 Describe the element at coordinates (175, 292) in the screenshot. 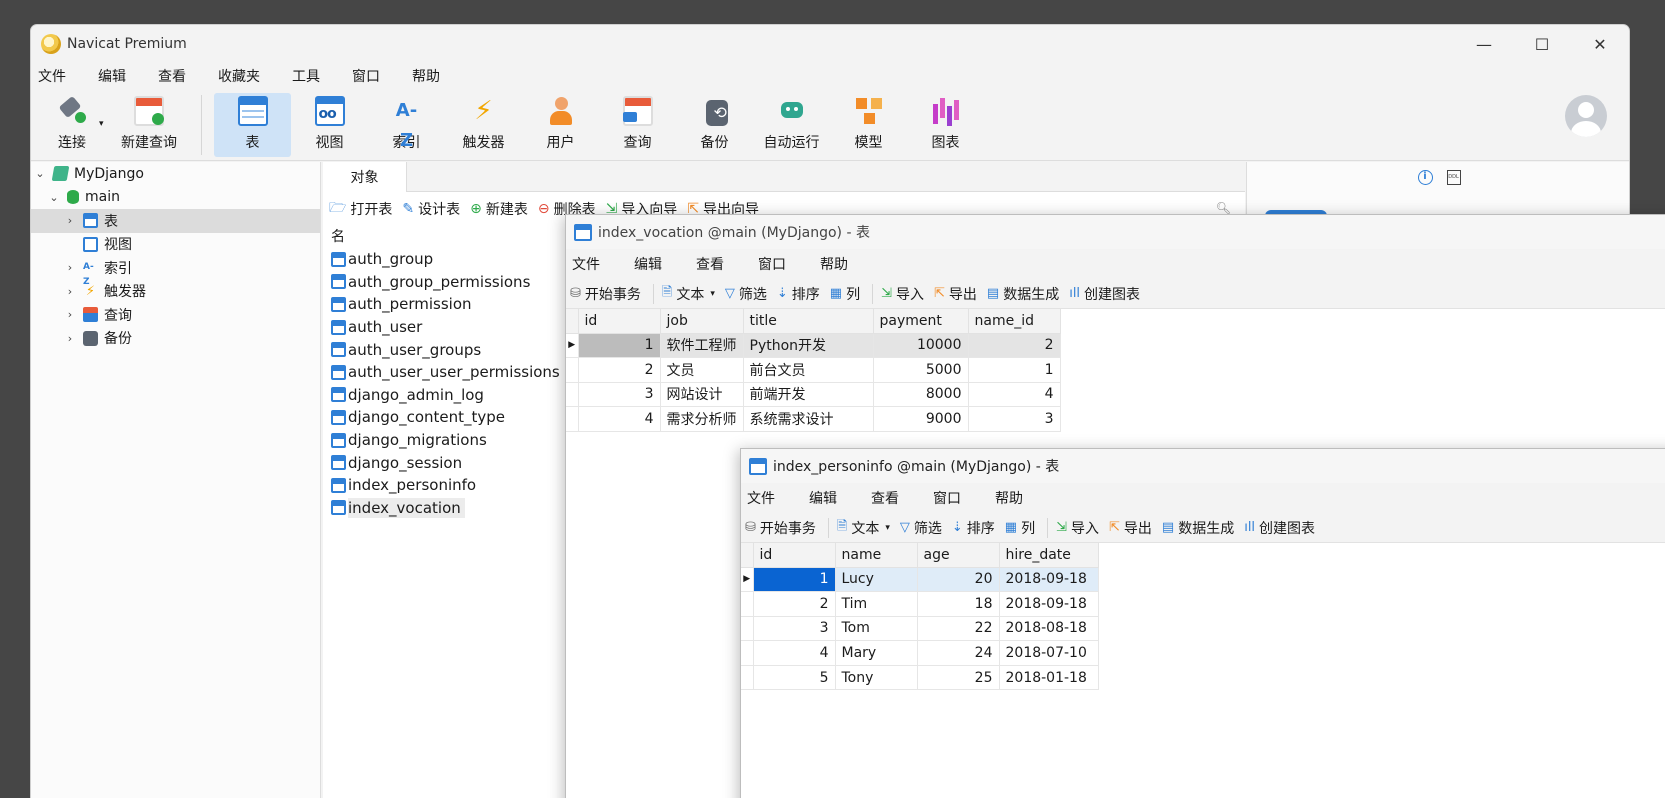

I see `tree-triggers: › ⚡ 触发器` at that location.